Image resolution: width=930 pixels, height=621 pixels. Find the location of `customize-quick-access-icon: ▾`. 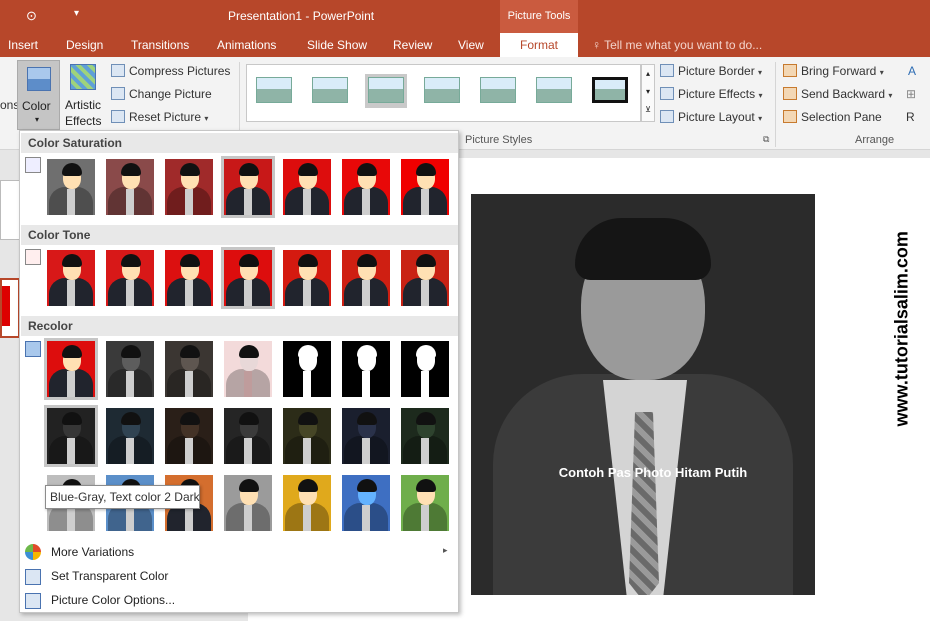

customize-quick-access-icon: ▾ is located at coordinates (76, 13).